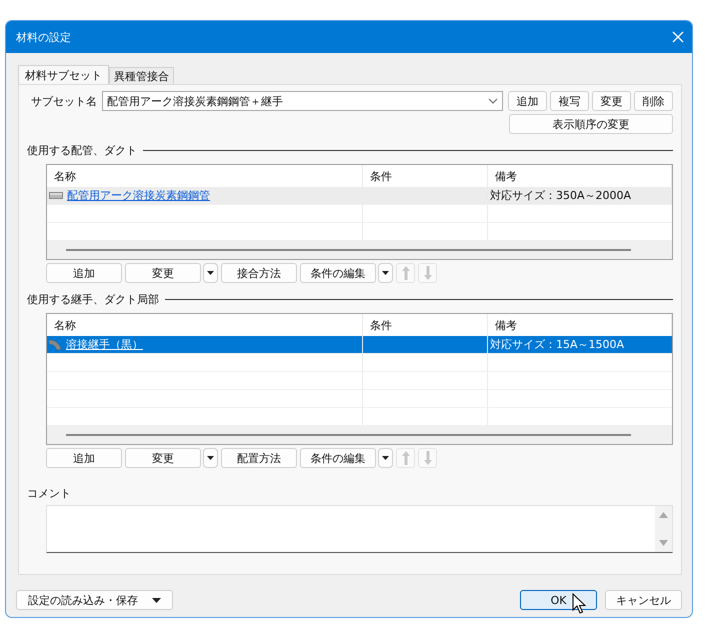 This screenshot has height=639, width=714. I want to click on load-save-menu-button: 設定の読み込み・保存, so click(94, 600).